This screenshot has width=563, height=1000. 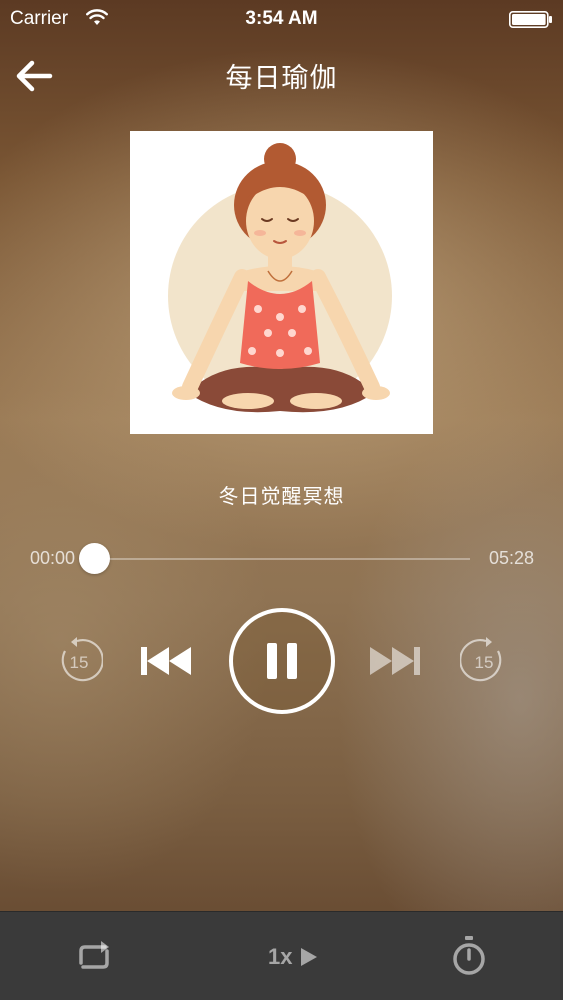 I want to click on forward-seconds-label: 15, so click(x=484, y=662).